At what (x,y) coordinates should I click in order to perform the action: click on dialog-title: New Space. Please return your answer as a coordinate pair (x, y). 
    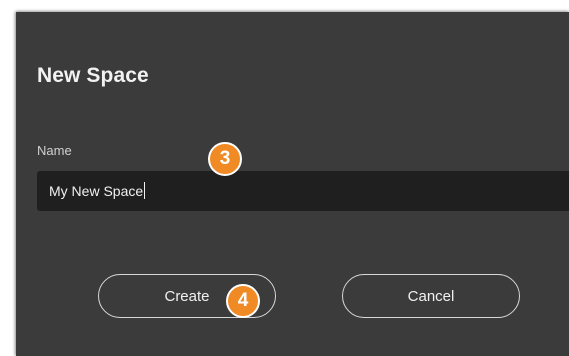
    Looking at the image, I should click on (93, 75).